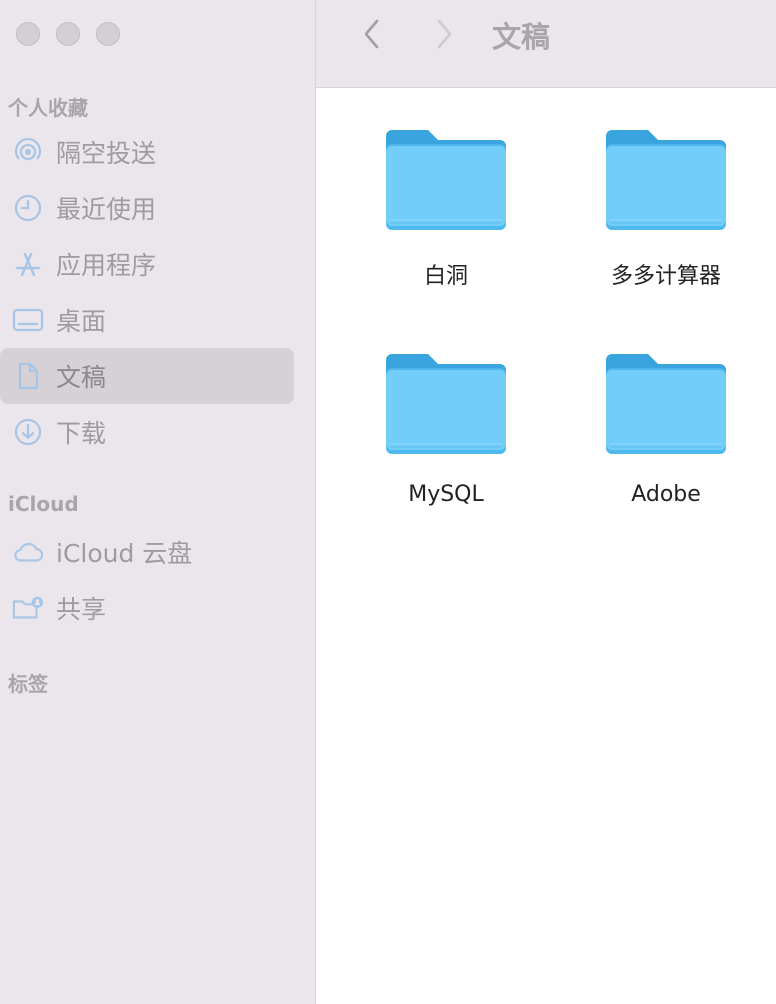  I want to click on window-controls, so click(68, 34).